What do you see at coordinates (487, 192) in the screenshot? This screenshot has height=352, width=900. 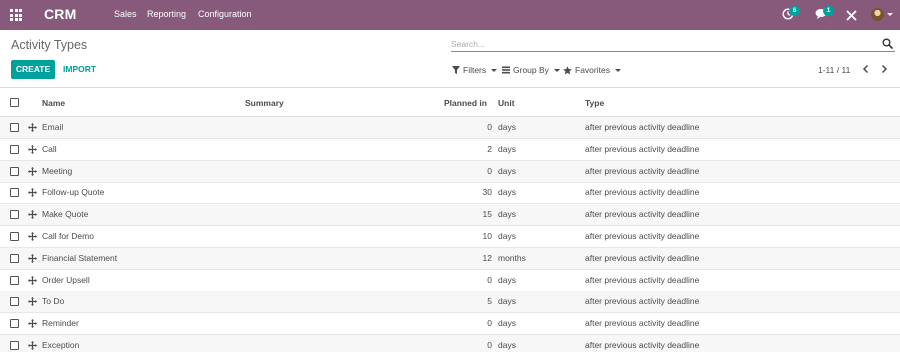 I see `row-planned-in: 30` at bounding box center [487, 192].